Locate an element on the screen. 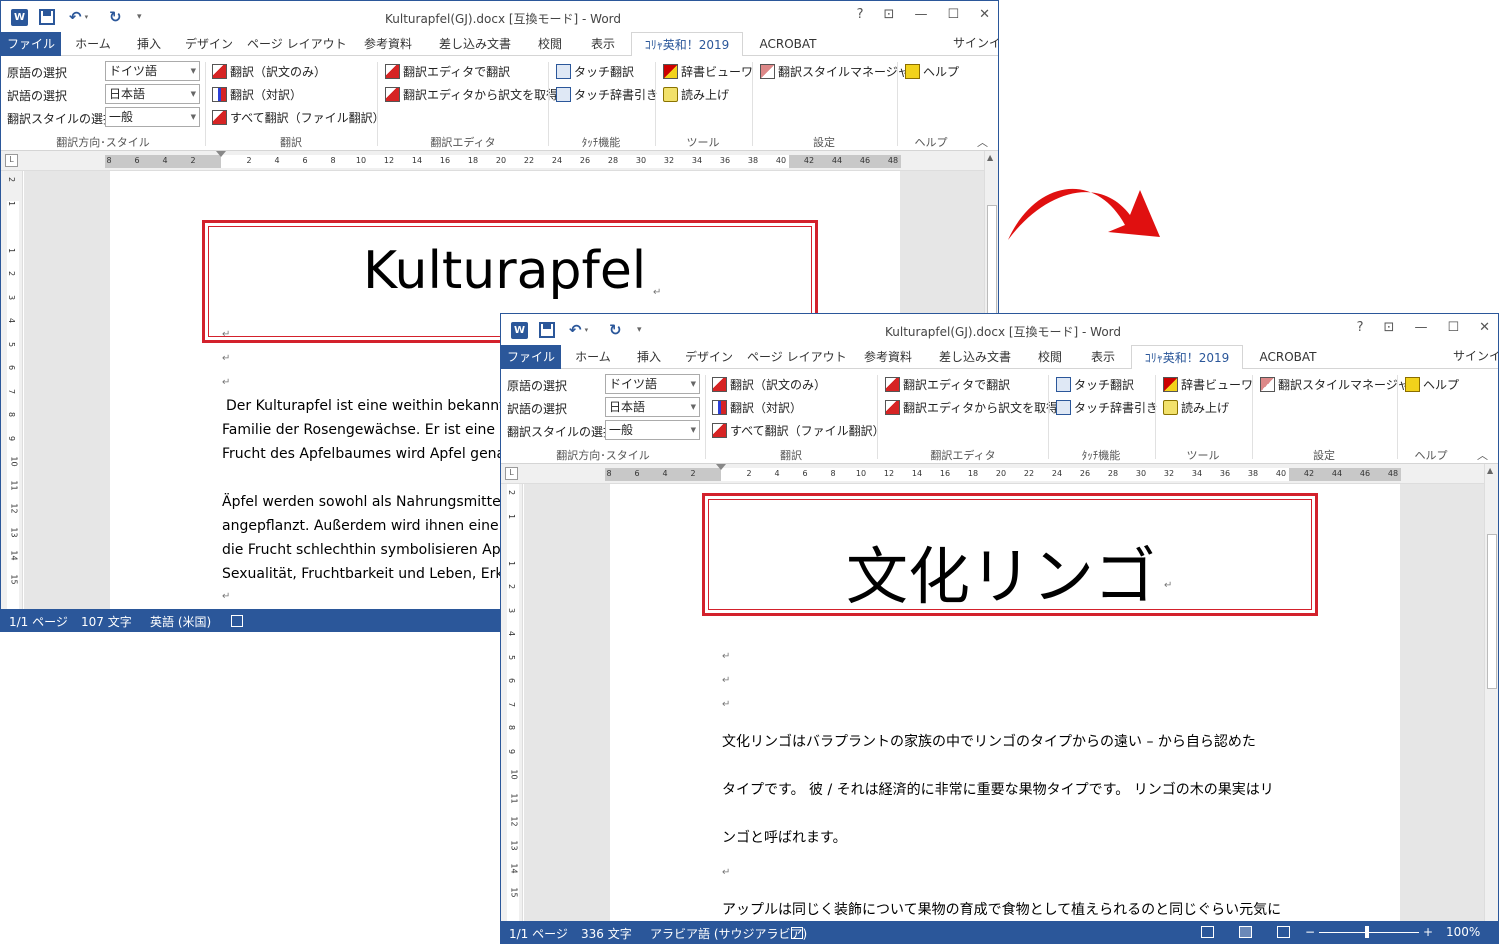 Image resolution: width=1499 pixels, height=944 pixels. zoom-thumb is located at coordinates (1367, 932).